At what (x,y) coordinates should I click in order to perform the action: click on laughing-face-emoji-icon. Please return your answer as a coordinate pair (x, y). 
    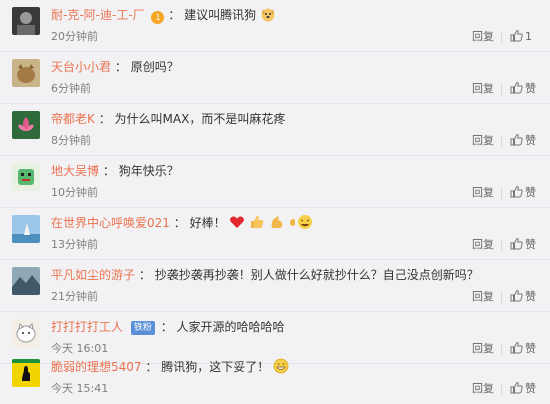
    Looking at the image, I should click on (300, 222).